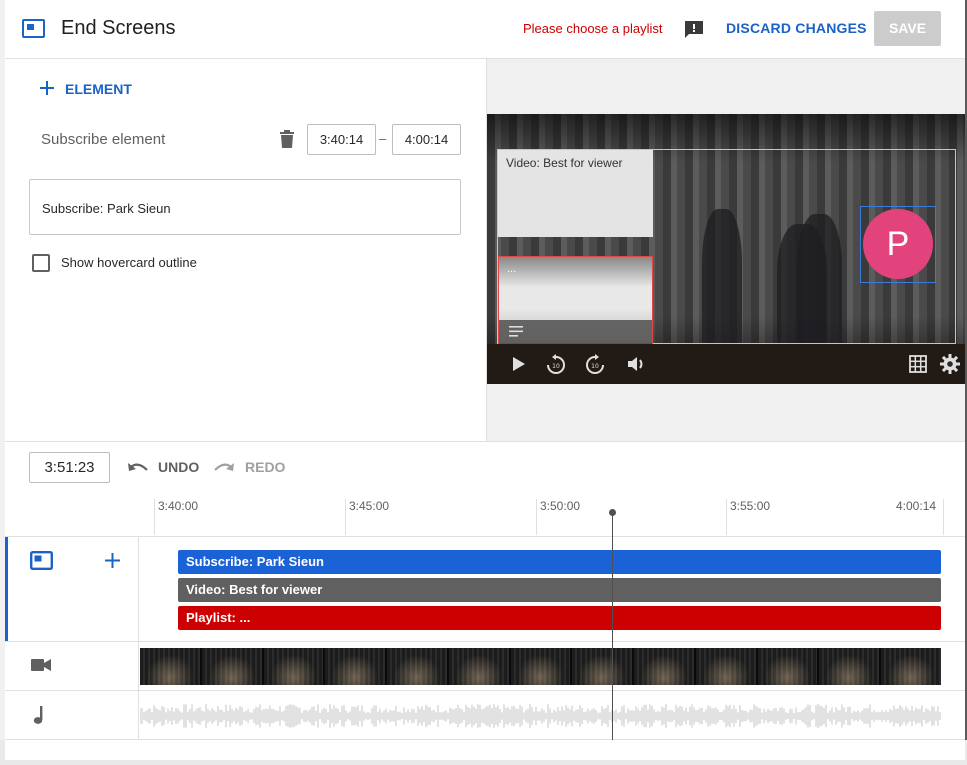  I want to click on player-controls: 10 10, so click(726, 364).